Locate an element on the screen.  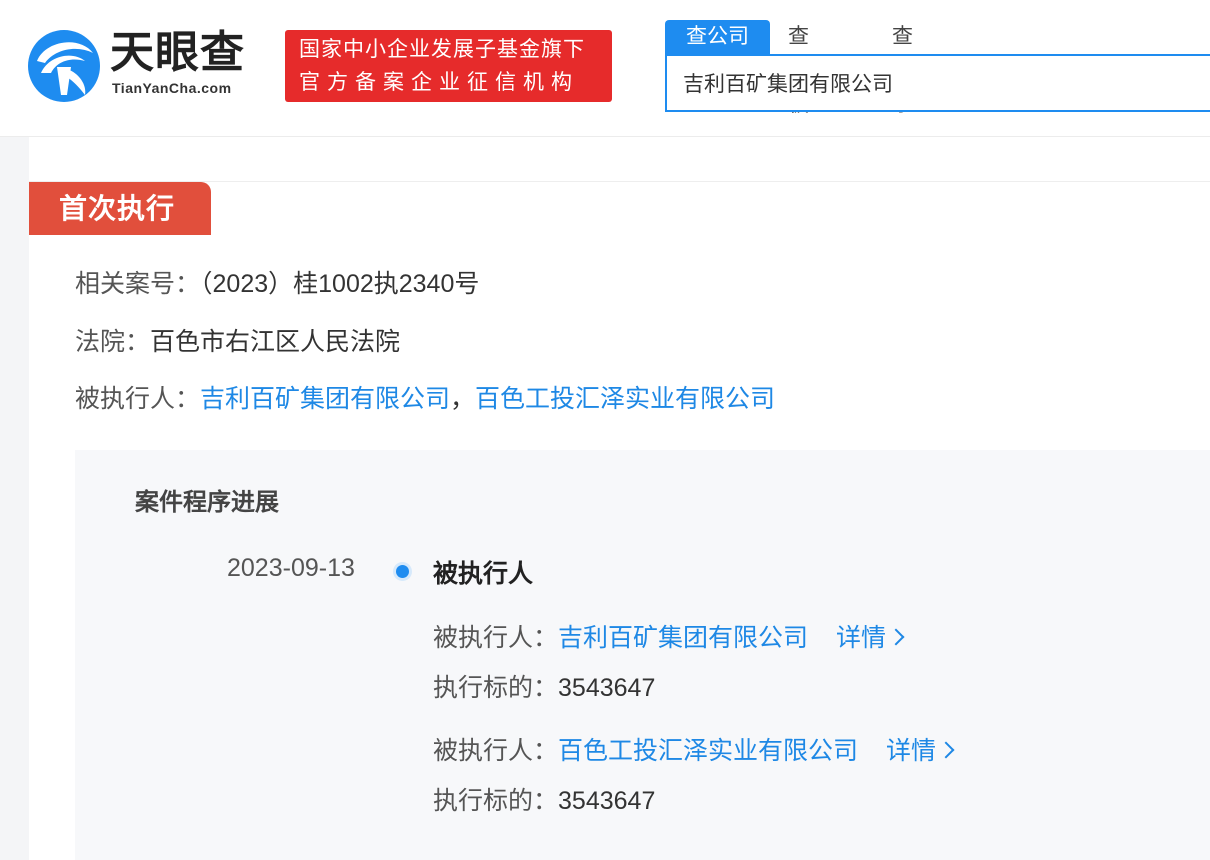
case-number-value: （2023）桂1002执2340号 is located at coordinates (340, 284).